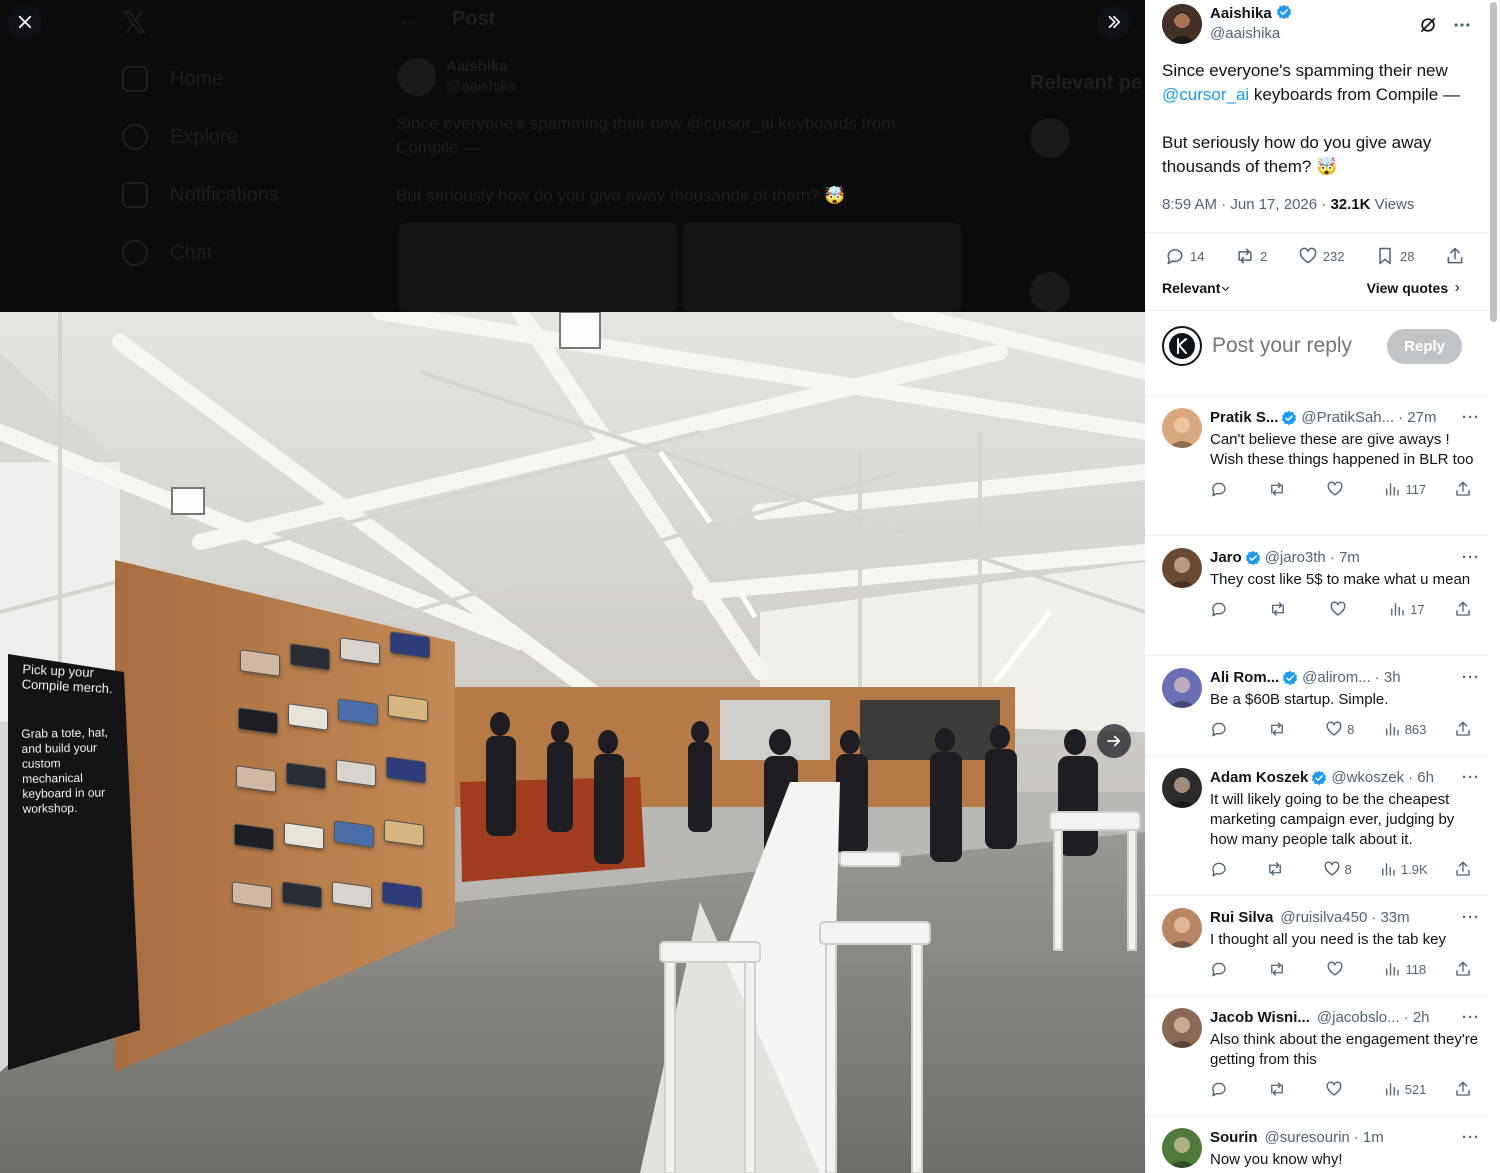 The image size is (1500, 1173). Describe the element at coordinates (1184, 256) in the screenshot. I see `reply-stat-button: 14` at that location.